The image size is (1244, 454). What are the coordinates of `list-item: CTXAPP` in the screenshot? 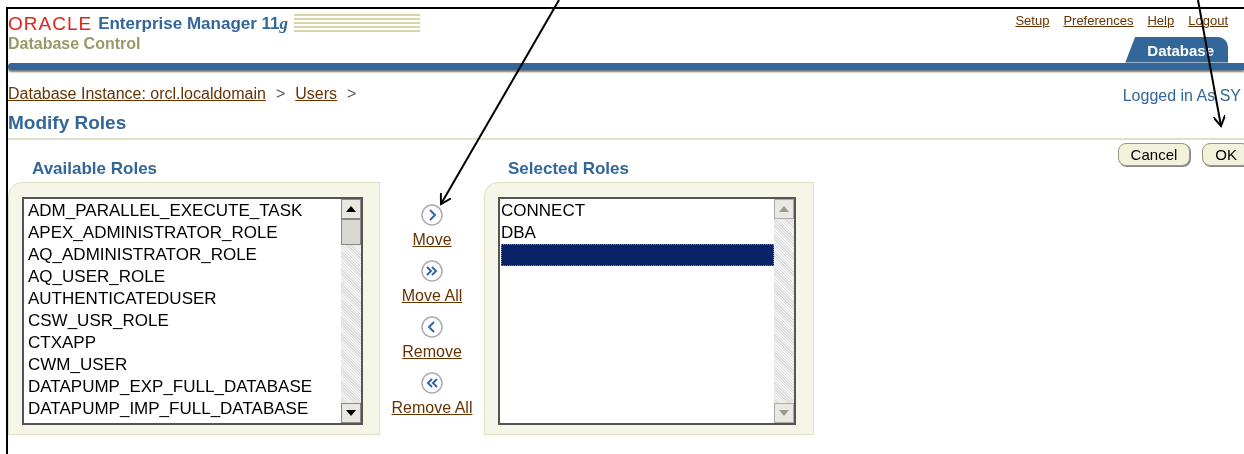 It's located at (184, 342).